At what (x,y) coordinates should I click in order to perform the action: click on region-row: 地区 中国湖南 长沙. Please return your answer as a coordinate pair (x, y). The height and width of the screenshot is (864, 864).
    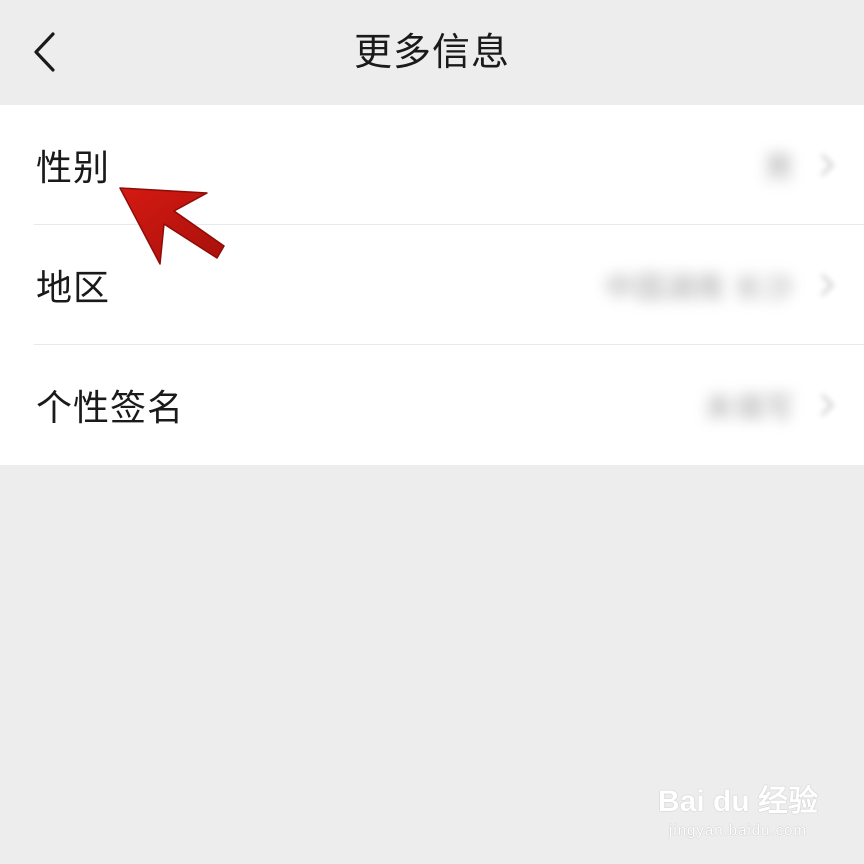
    Looking at the image, I should click on (432, 285).